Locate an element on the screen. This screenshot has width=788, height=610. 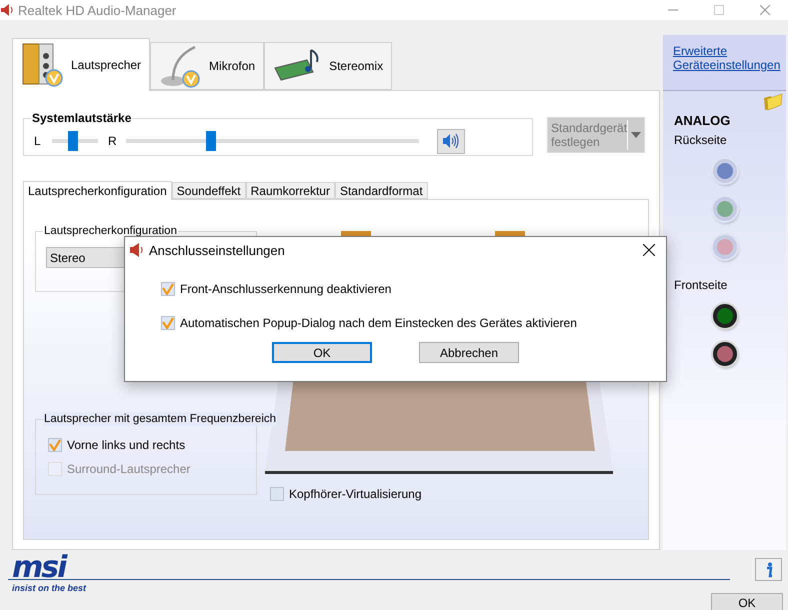
group-label: Lautsprecherkonfiguration is located at coordinates (110, 231).